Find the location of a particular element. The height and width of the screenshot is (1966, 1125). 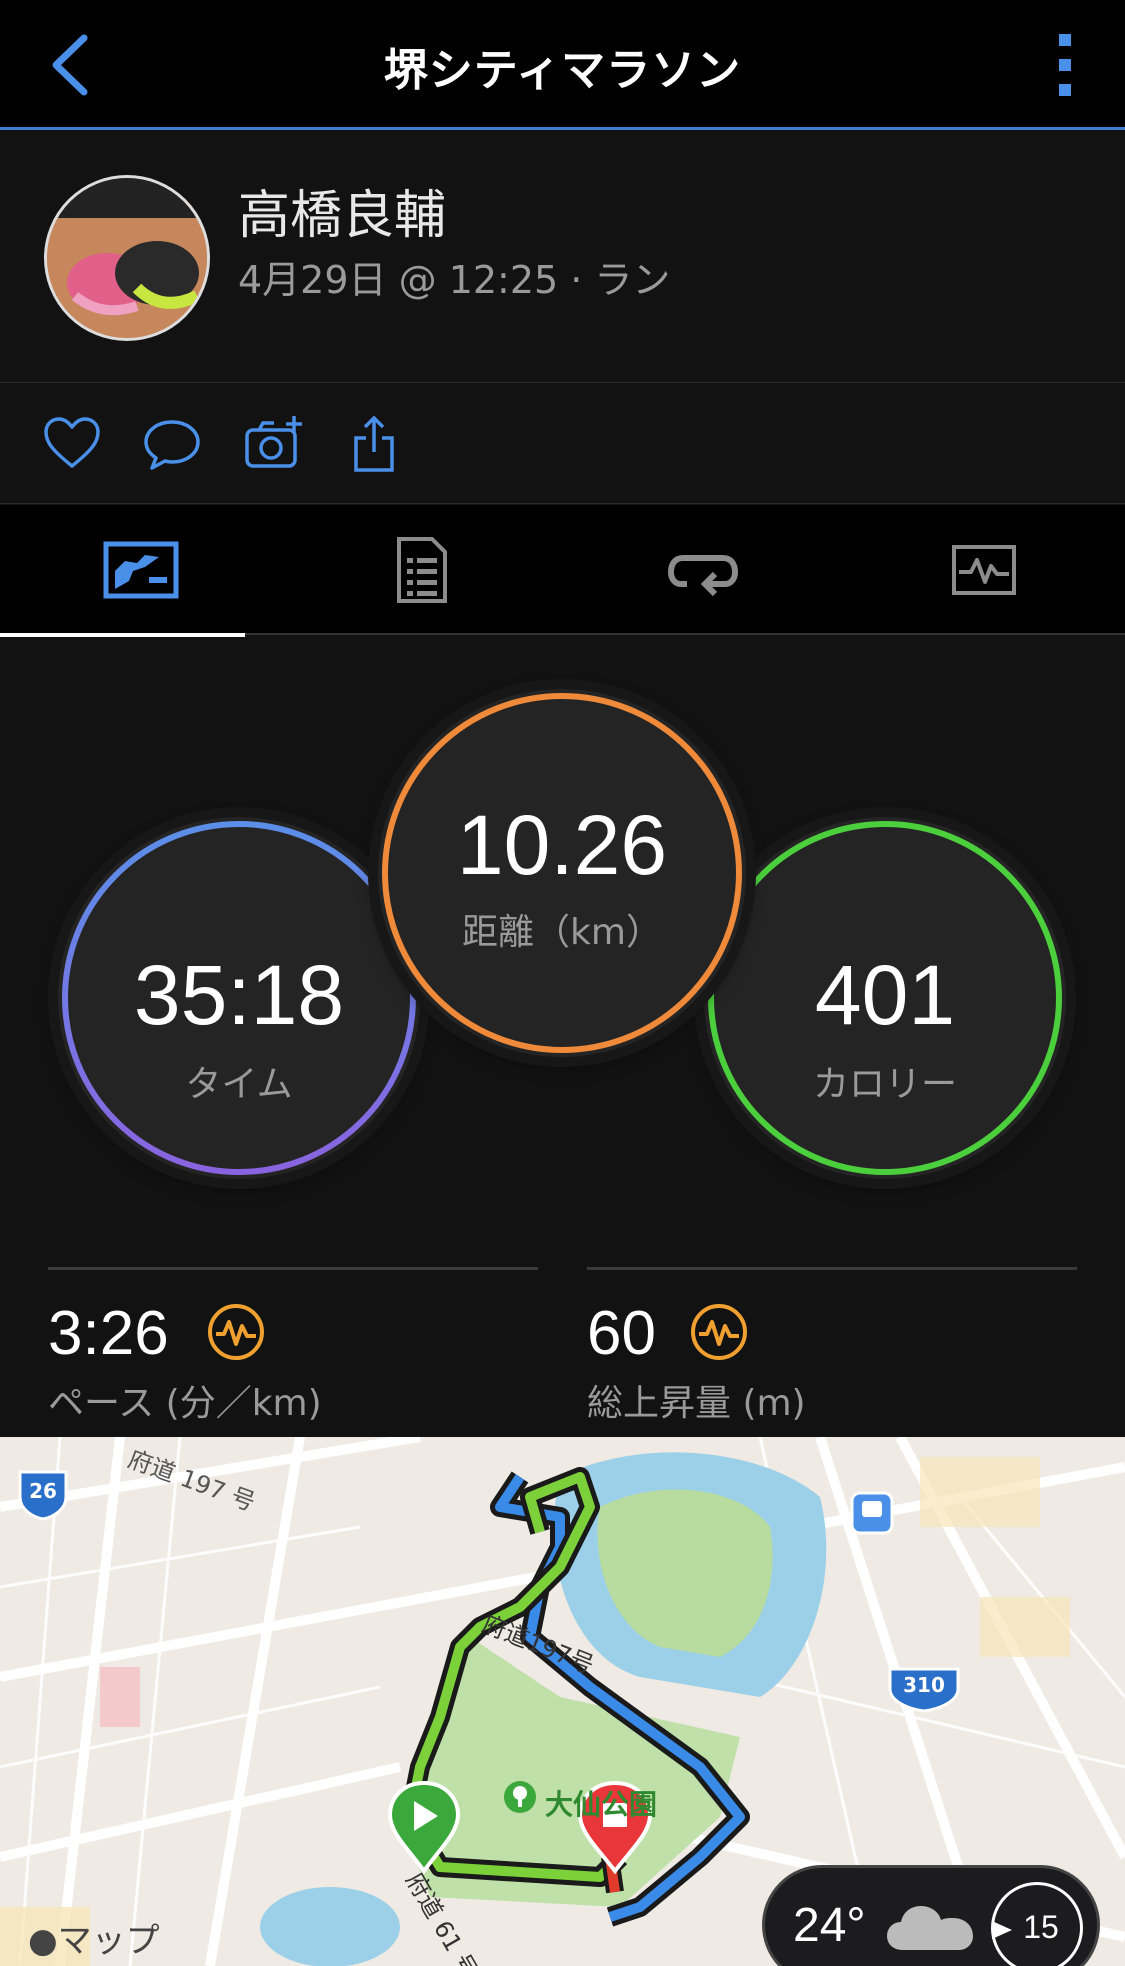

tab-overview is located at coordinates (140, 571).